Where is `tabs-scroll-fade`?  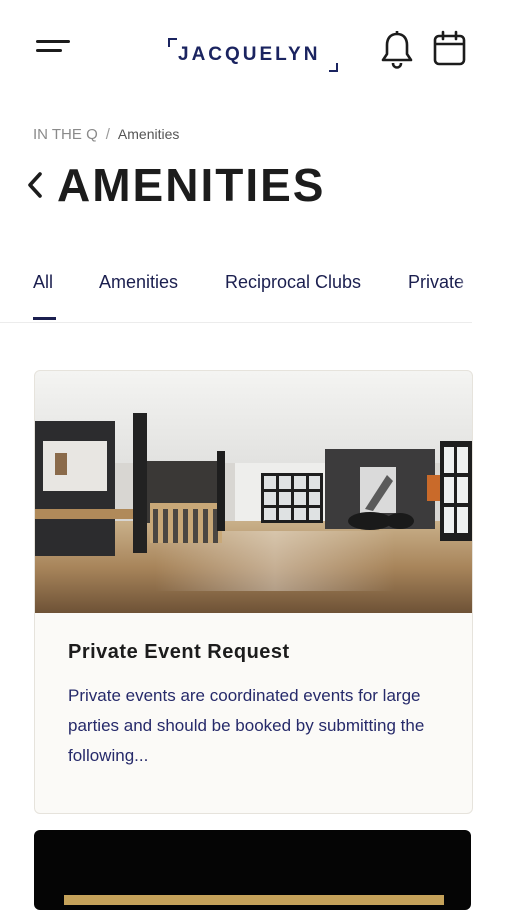 tabs-scroll-fade is located at coordinates (465, 286).